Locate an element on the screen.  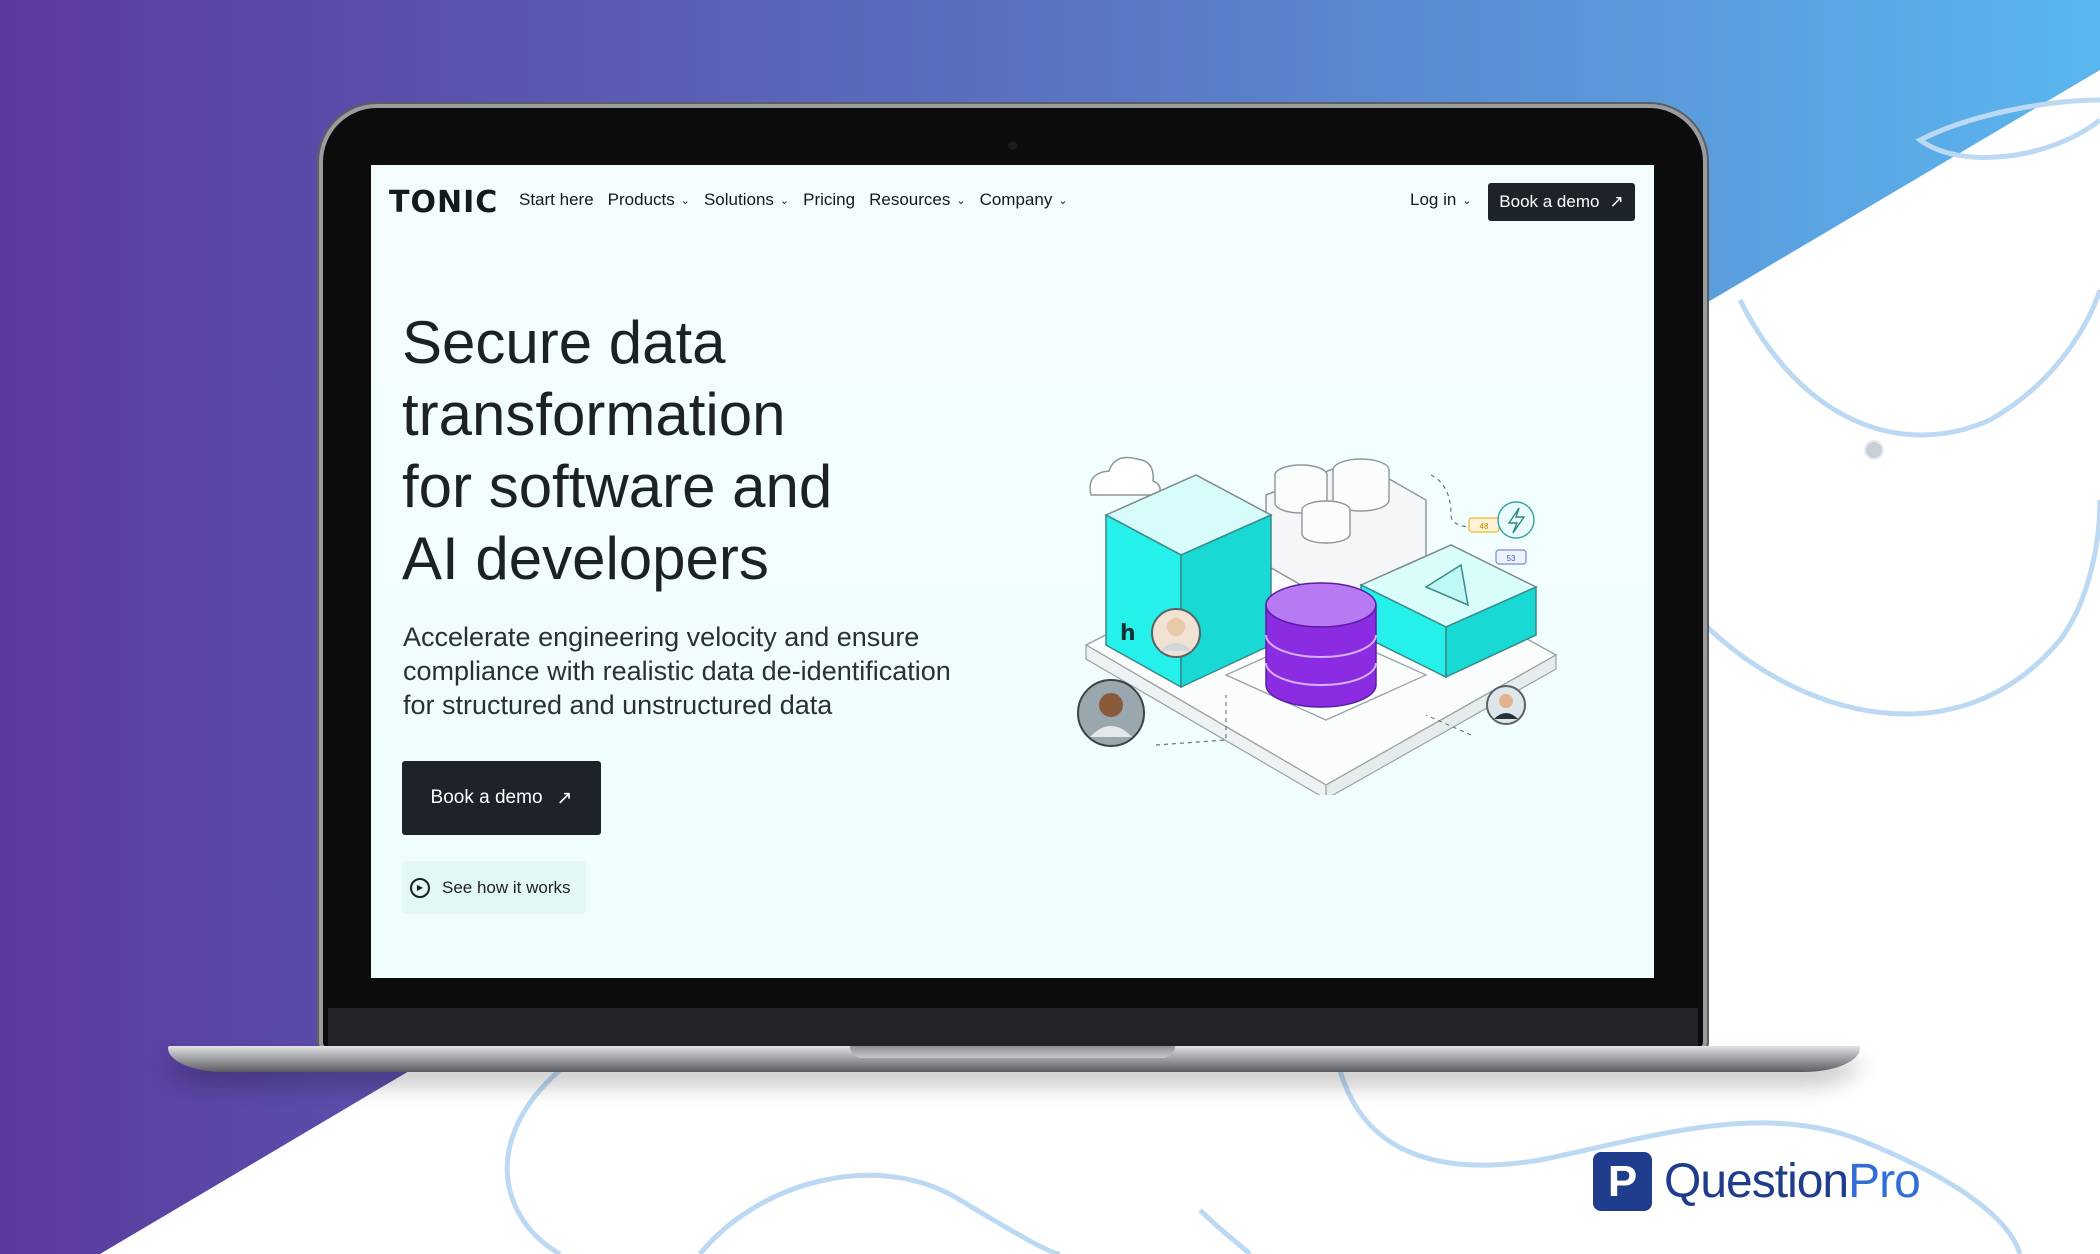
nav-item-products: Products ⌄ is located at coordinates (649, 200).